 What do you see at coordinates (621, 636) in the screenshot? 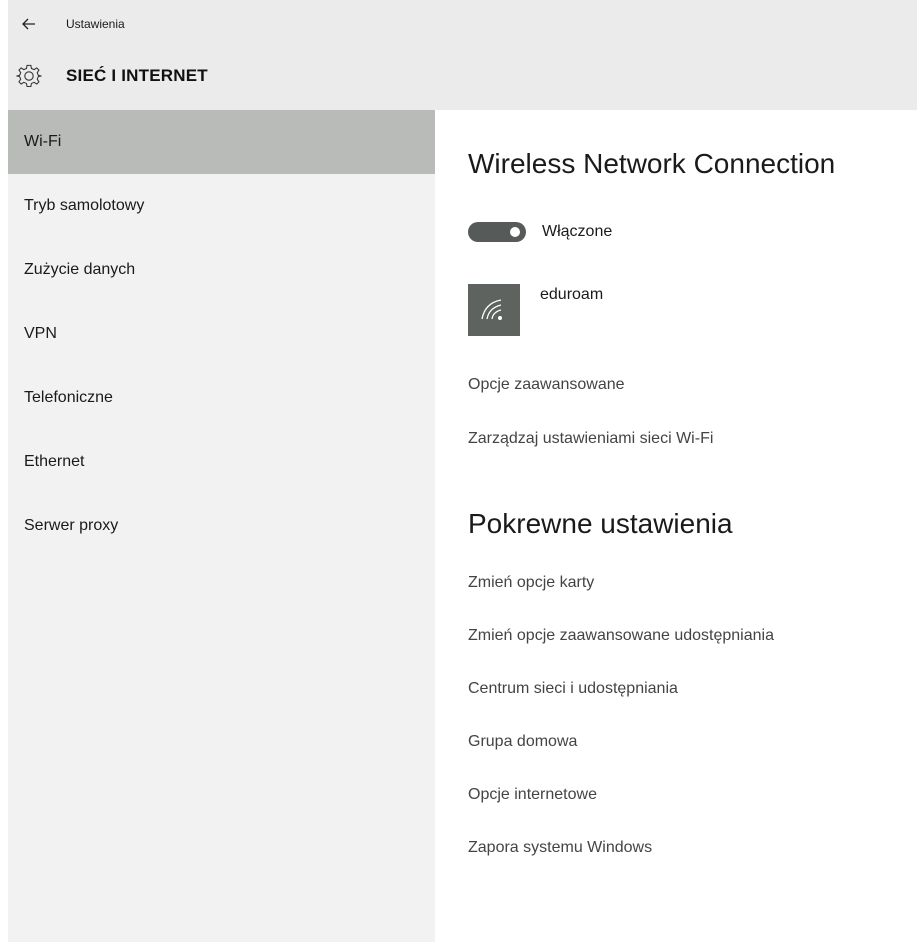
I see `advanced-sharing-options-link: Zmień opcje zaawansowane udostępniania` at bounding box center [621, 636].